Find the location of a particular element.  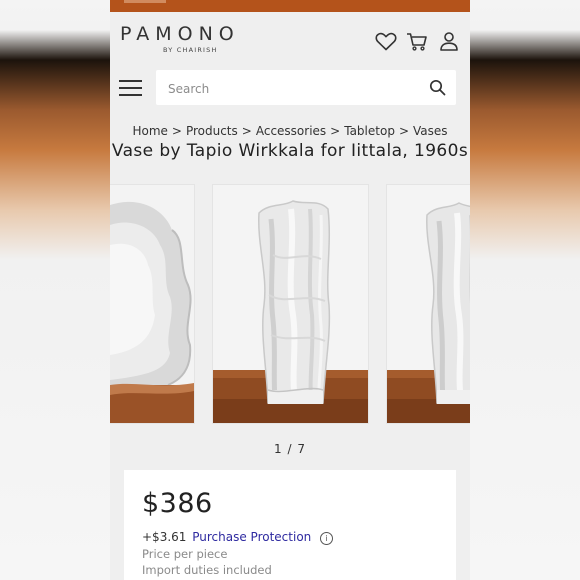

search-row is located at coordinates (290, 89).